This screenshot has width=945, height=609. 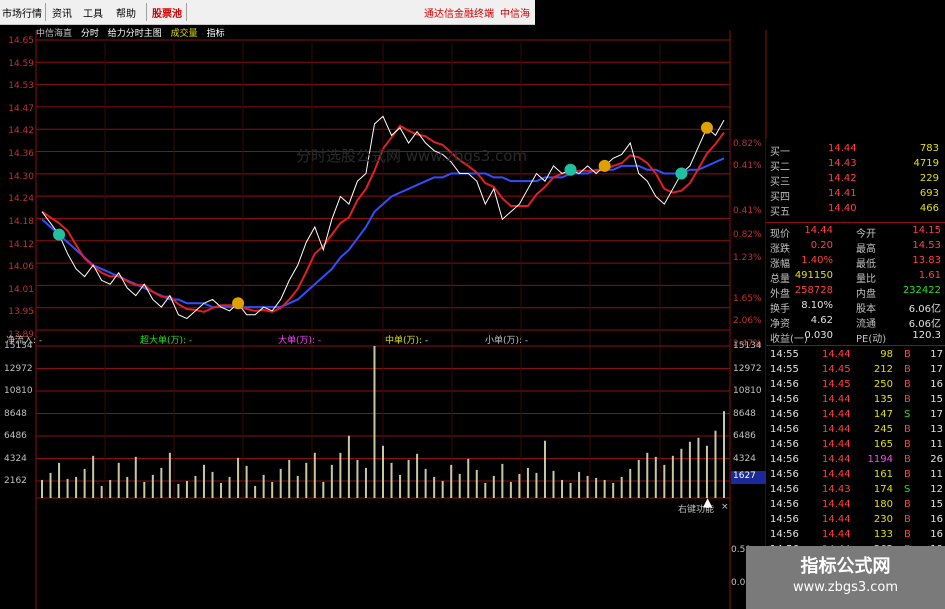 What do you see at coordinates (725, 507) in the screenshot?
I see `close-icon: ×` at bounding box center [725, 507].